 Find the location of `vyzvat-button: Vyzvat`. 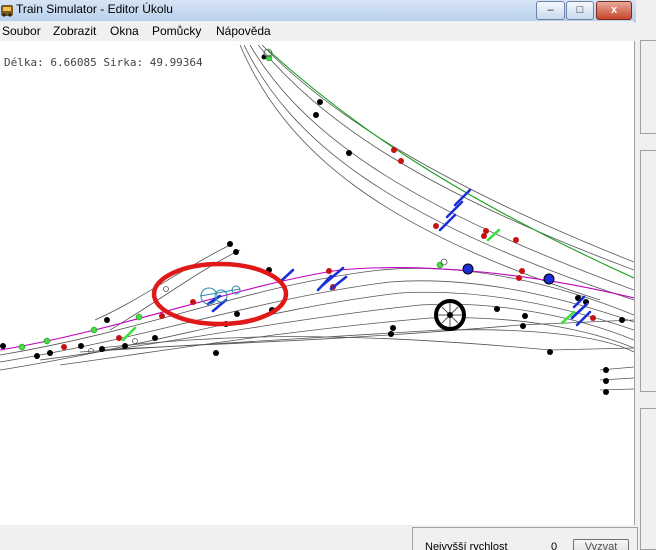

vyzvat-button: Vyzvat is located at coordinates (601, 544).